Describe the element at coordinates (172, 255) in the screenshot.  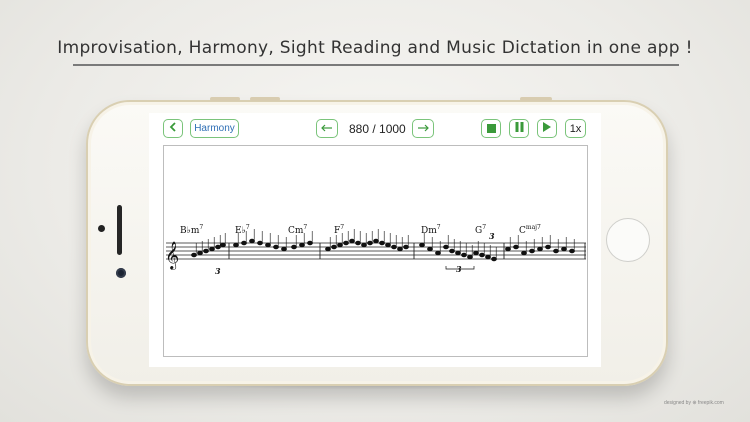
I see `treble-clef-icon: 𝄞` at that location.